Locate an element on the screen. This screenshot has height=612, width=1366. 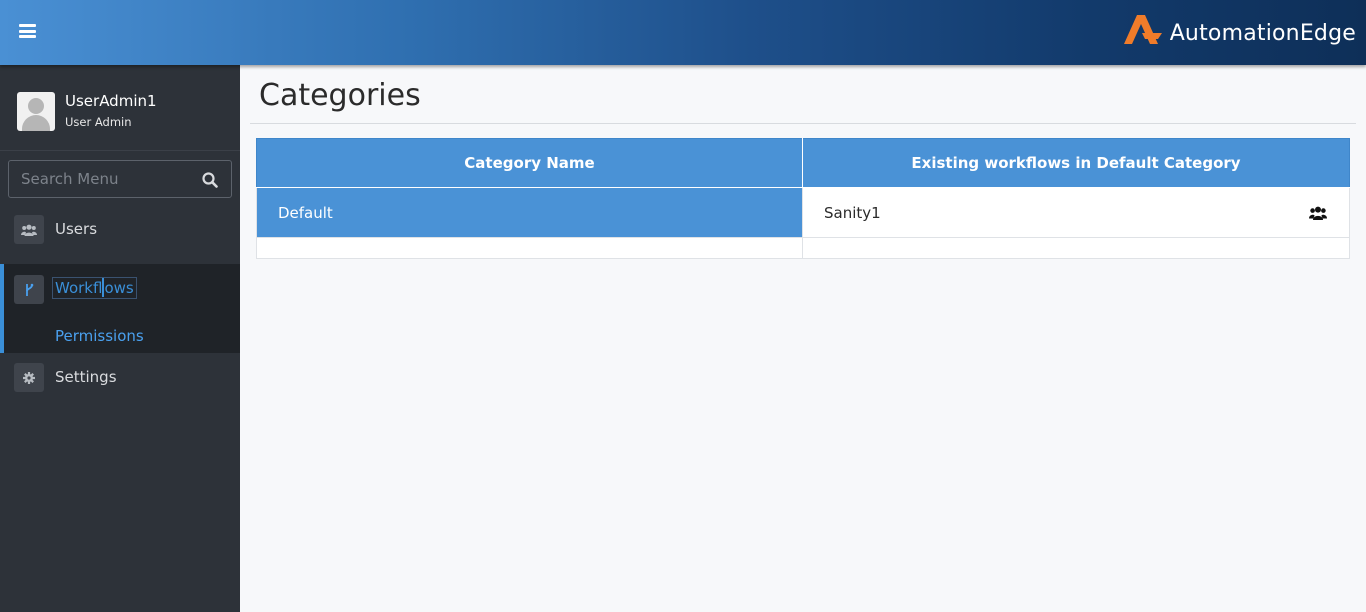
group-permissions-icon is located at coordinates (1318, 213).